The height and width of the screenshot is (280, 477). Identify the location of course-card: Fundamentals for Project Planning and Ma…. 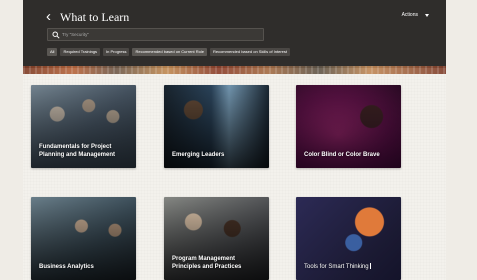
(83, 126).